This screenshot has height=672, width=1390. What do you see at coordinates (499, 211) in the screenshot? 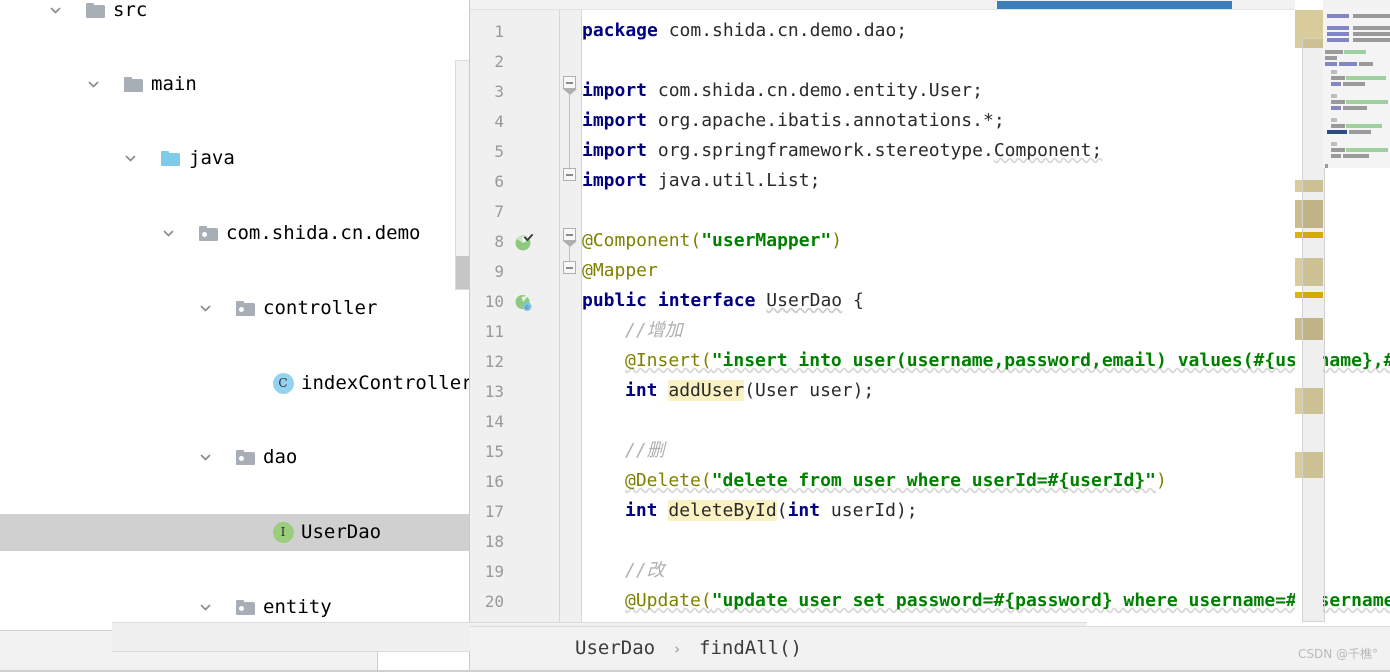
I see `line-number: 7` at bounding box center [499, 211].